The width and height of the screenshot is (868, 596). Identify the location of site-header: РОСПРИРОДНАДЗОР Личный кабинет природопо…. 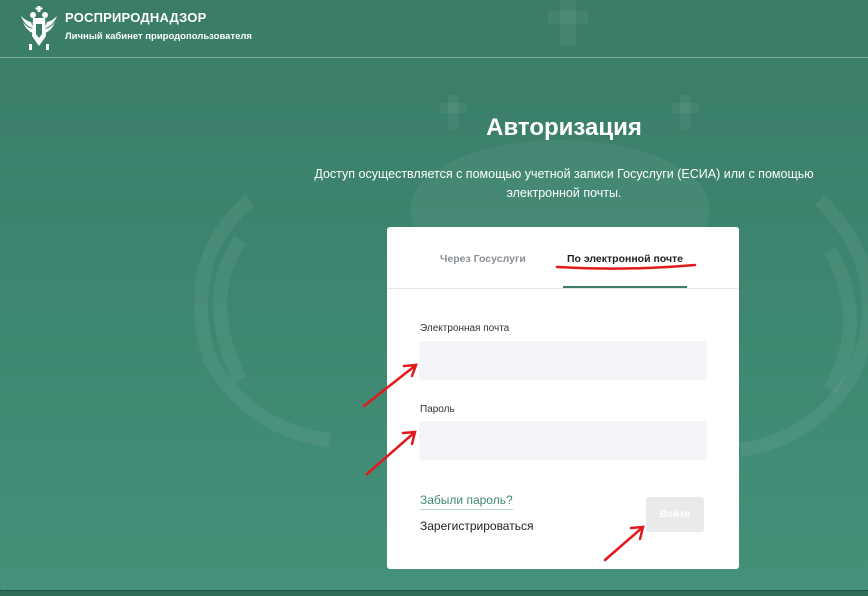
(434, 29).